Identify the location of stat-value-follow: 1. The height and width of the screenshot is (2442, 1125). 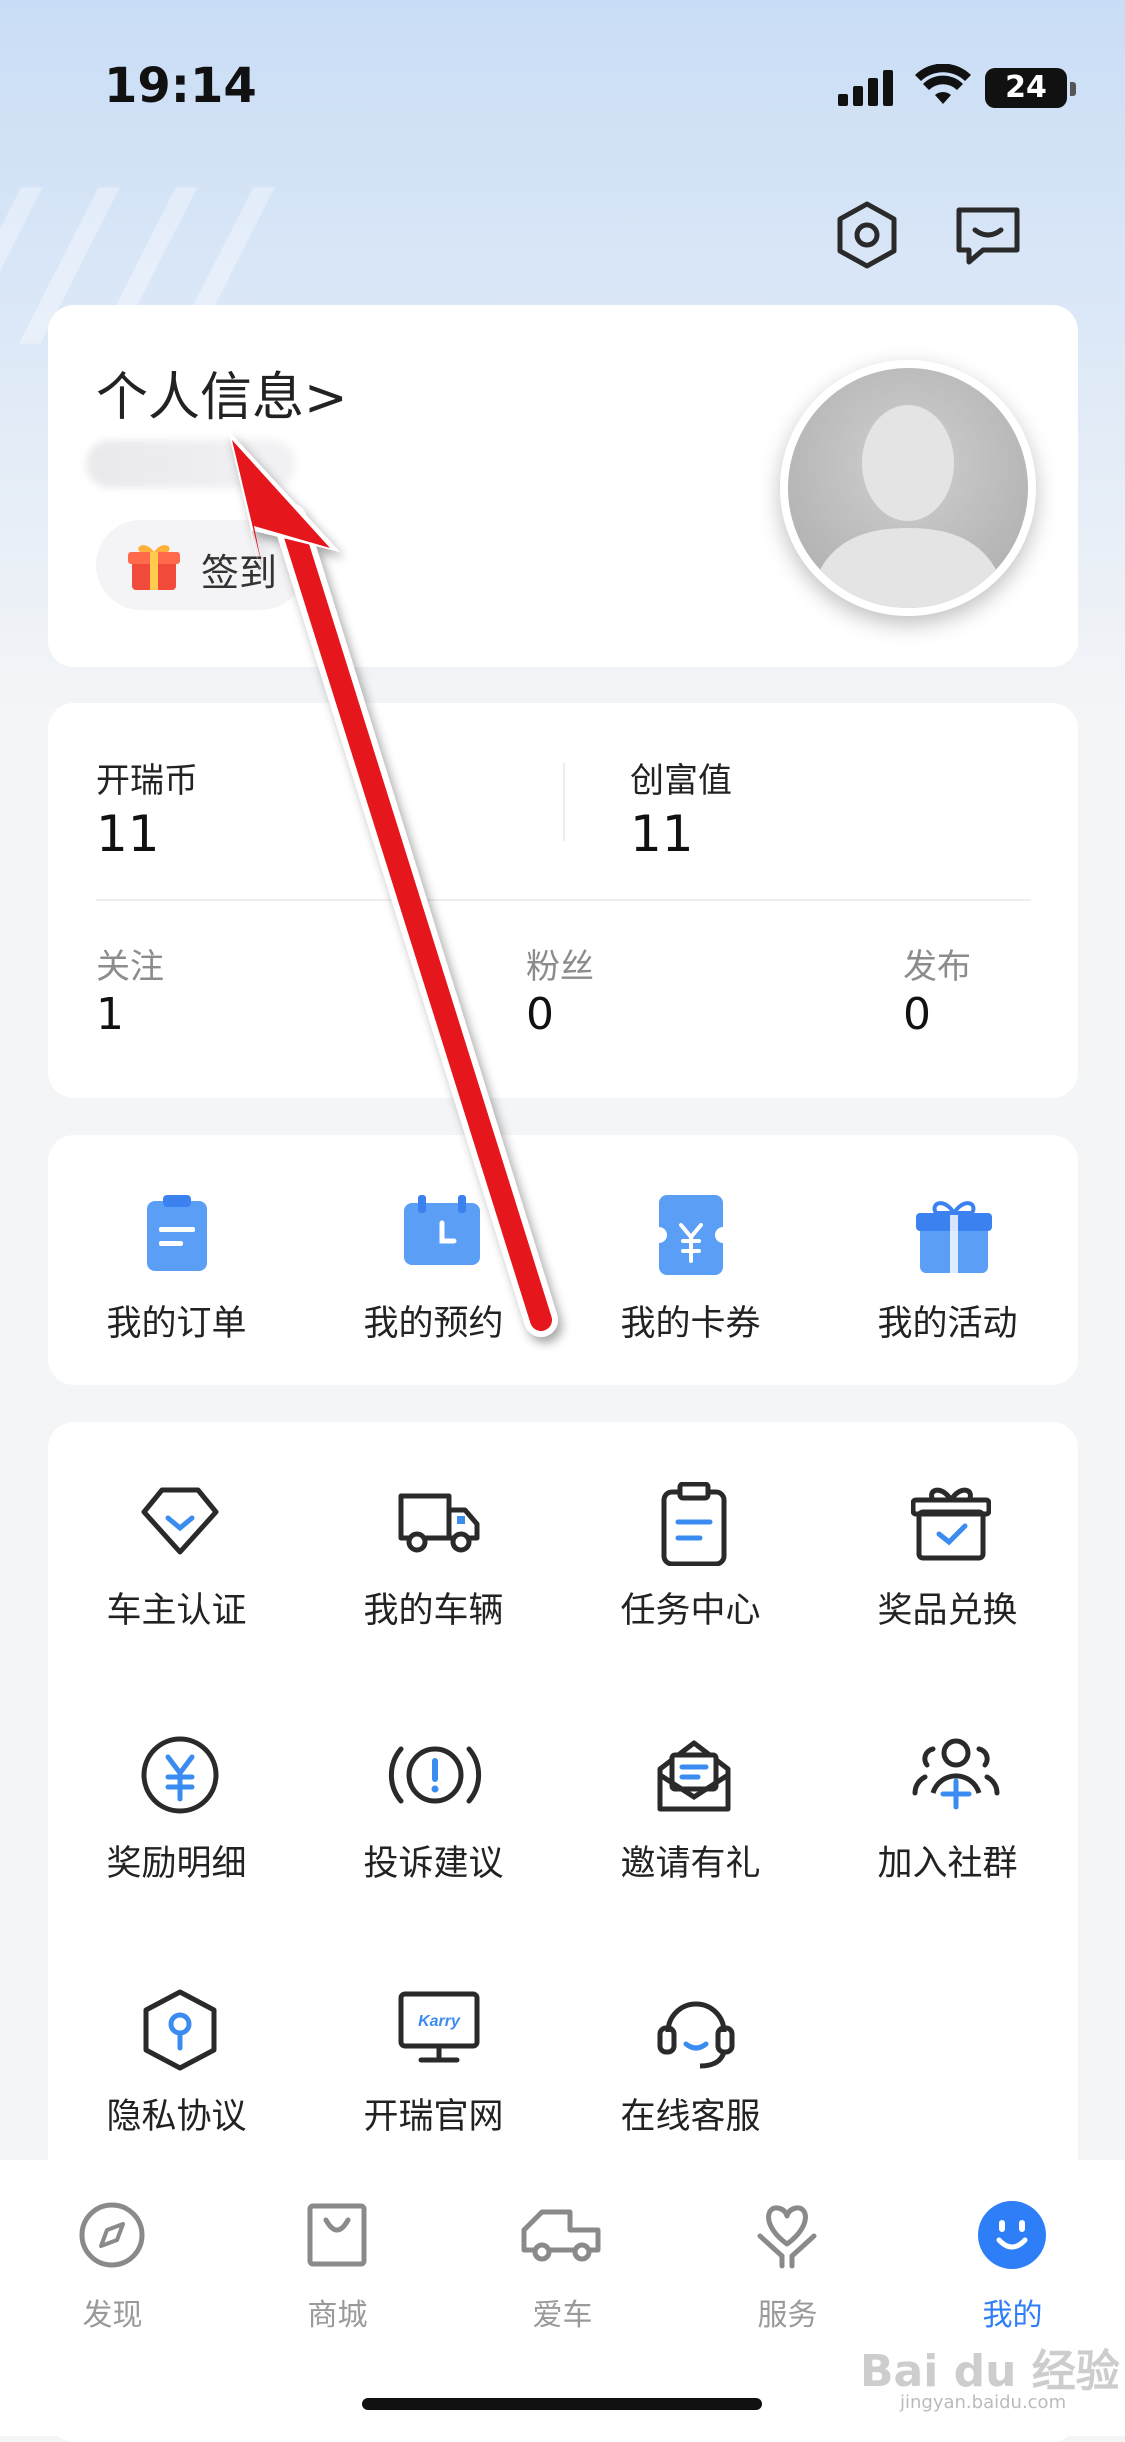
(110, 1014).